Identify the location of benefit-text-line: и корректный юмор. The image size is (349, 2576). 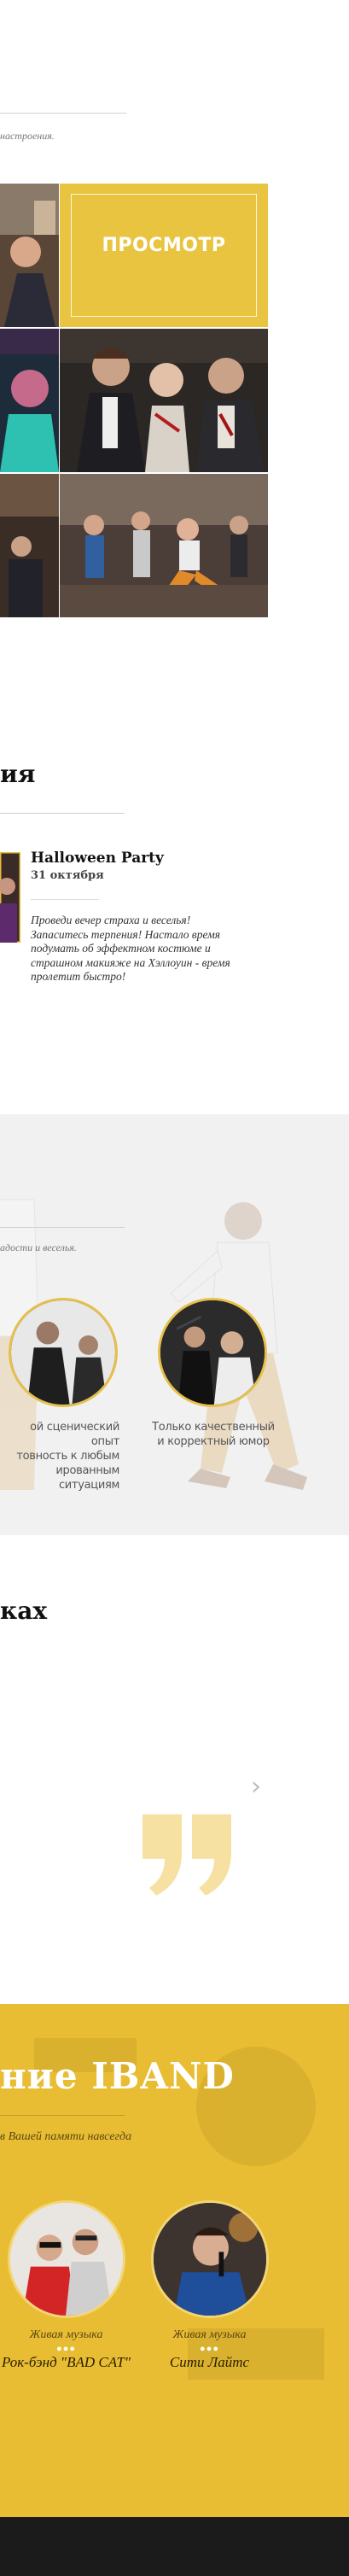
(213, 1441).